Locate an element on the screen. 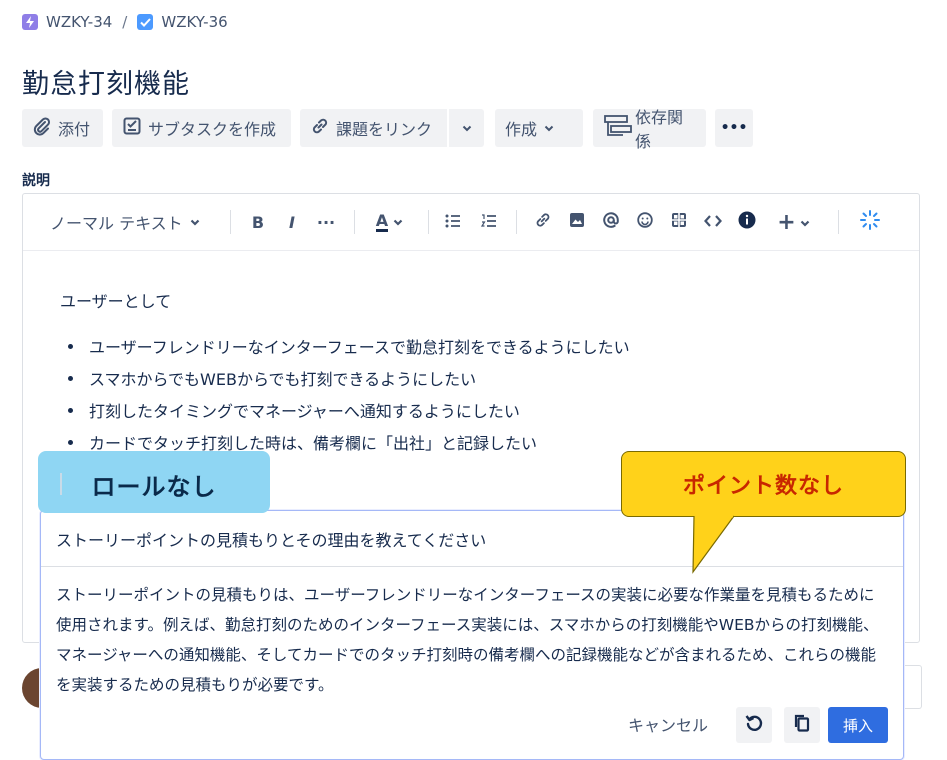 Image resolution: width=947 pixels, height=760 pixels. breadcrumb: WZKY-34 / WZKY-36 is located at coordinates (125, 22).